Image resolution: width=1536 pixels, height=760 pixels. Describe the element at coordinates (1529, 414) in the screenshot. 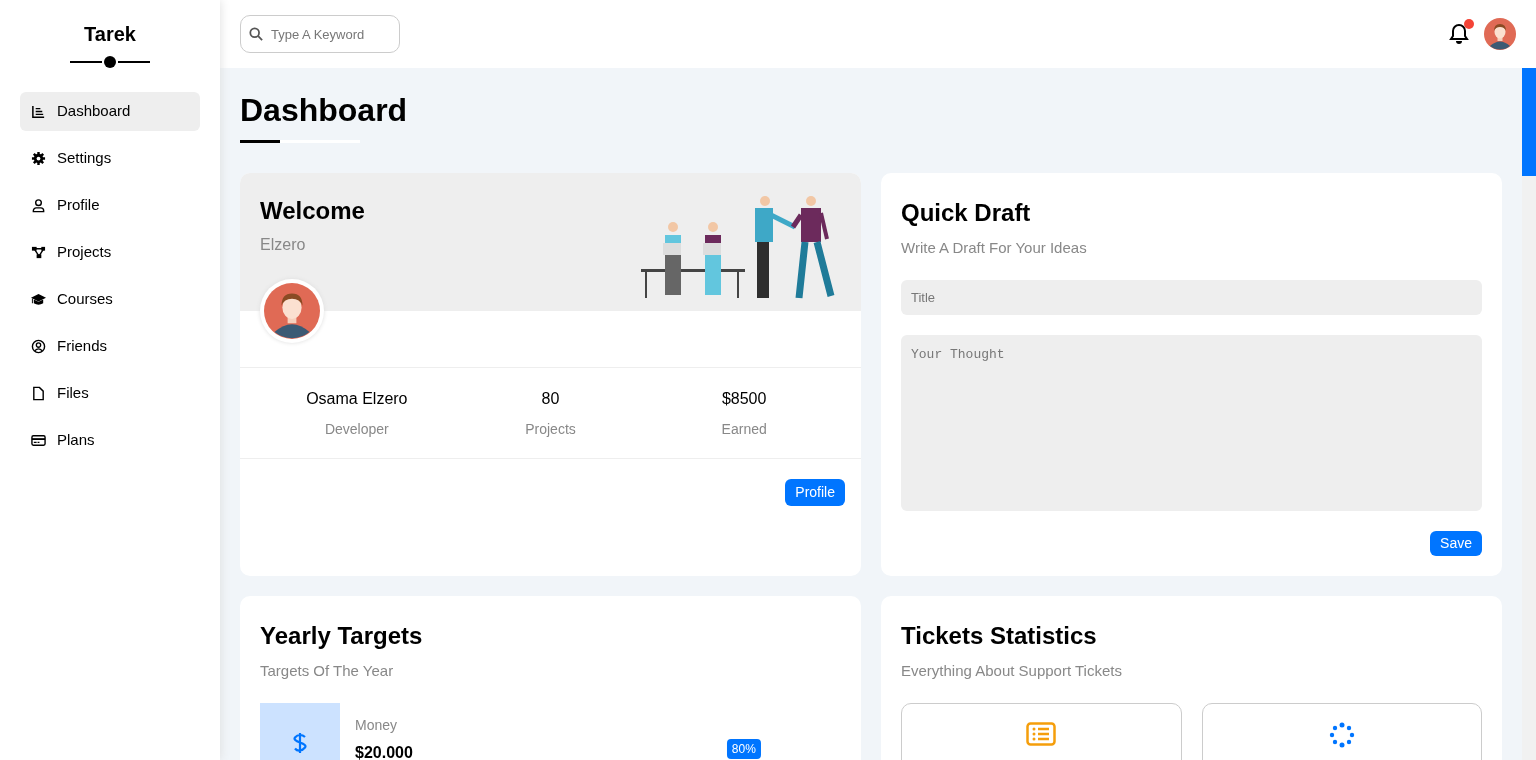

I see `scrollbar` at that location.